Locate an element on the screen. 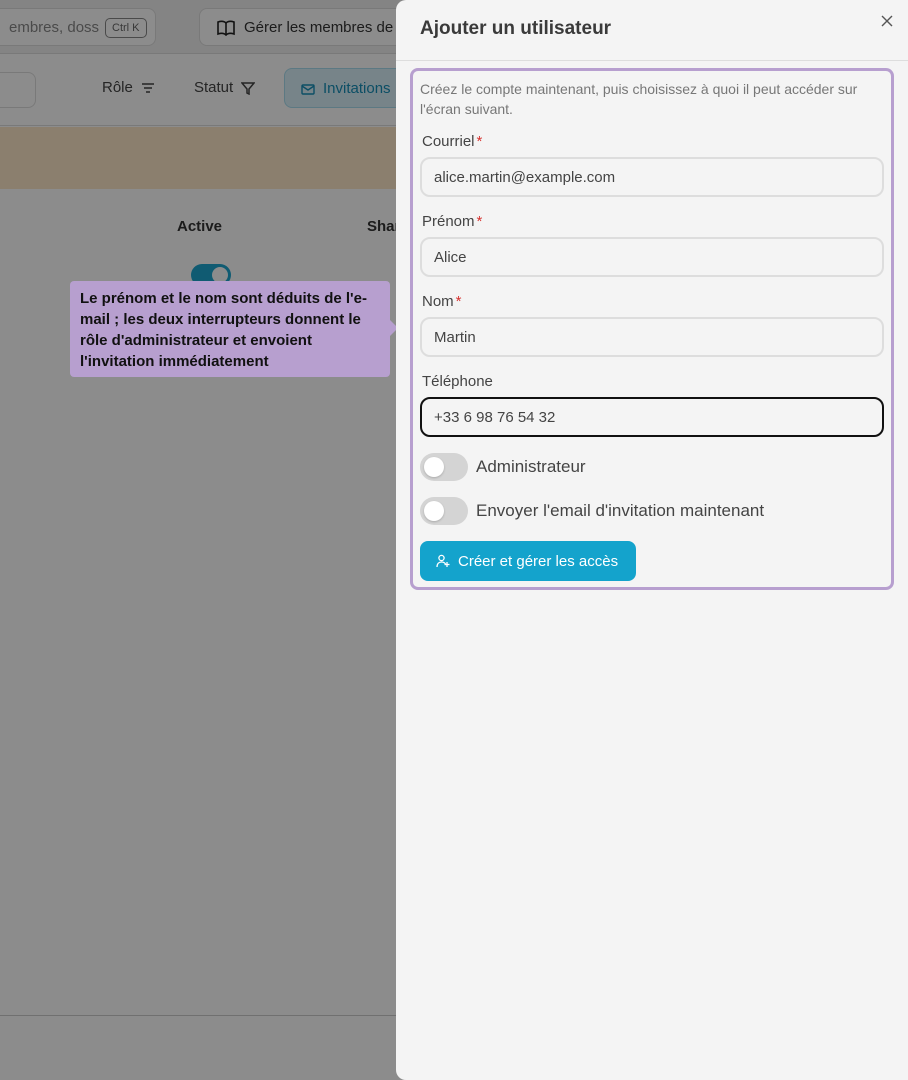 The image size is (908, 1080). first-name-label: Prénom * is located at coordinates (452, 221).